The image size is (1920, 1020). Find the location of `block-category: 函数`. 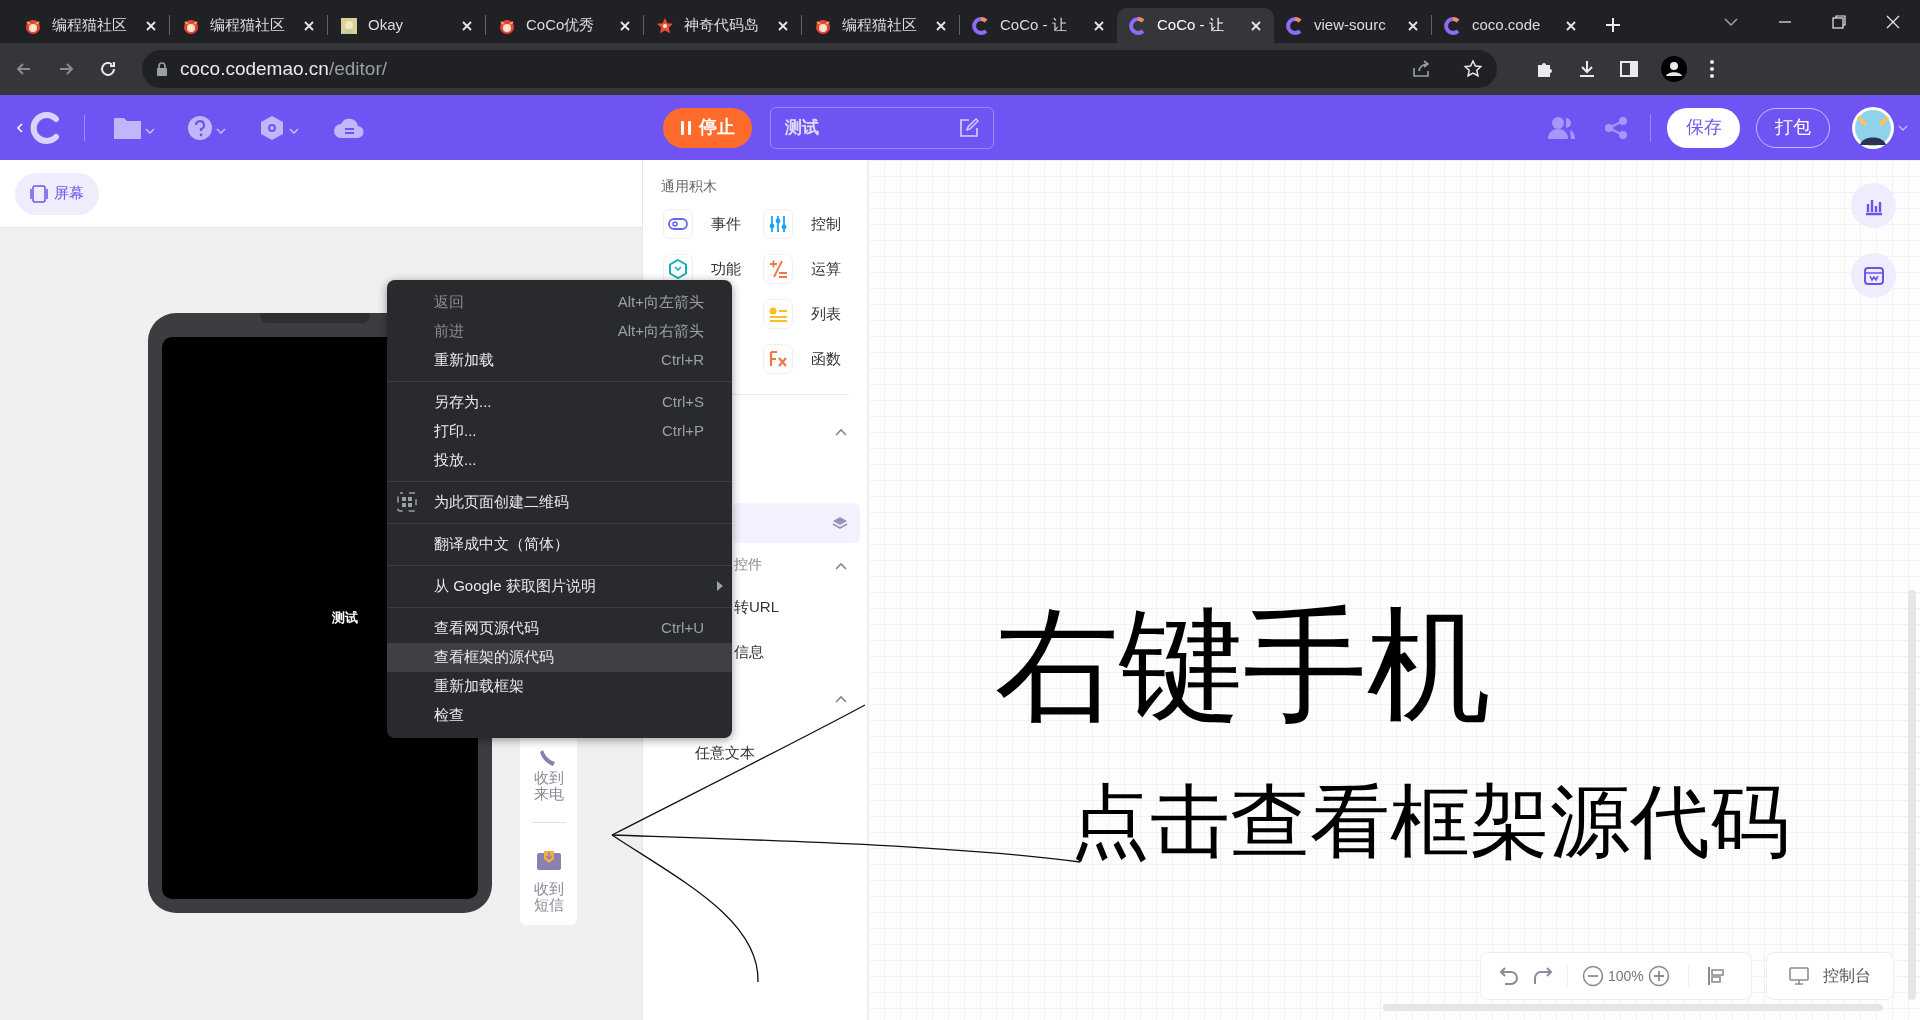

block-category: 函数 is located at coordinates (826, 359).